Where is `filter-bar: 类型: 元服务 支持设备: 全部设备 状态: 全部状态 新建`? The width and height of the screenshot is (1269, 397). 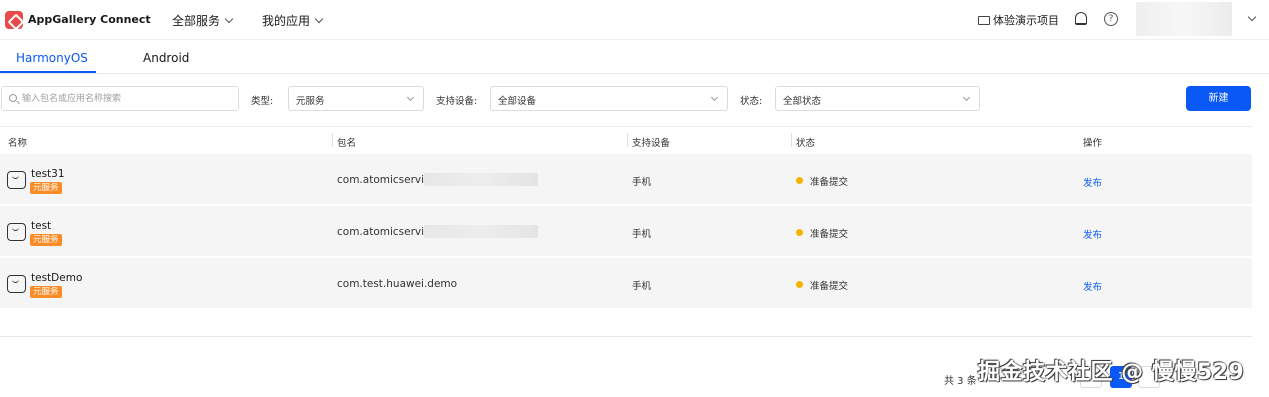 filter-bar: 类型: 元服务 支持设备: 全部设备 状态: 全部状态 新建 is located at coordinates (634, 99).